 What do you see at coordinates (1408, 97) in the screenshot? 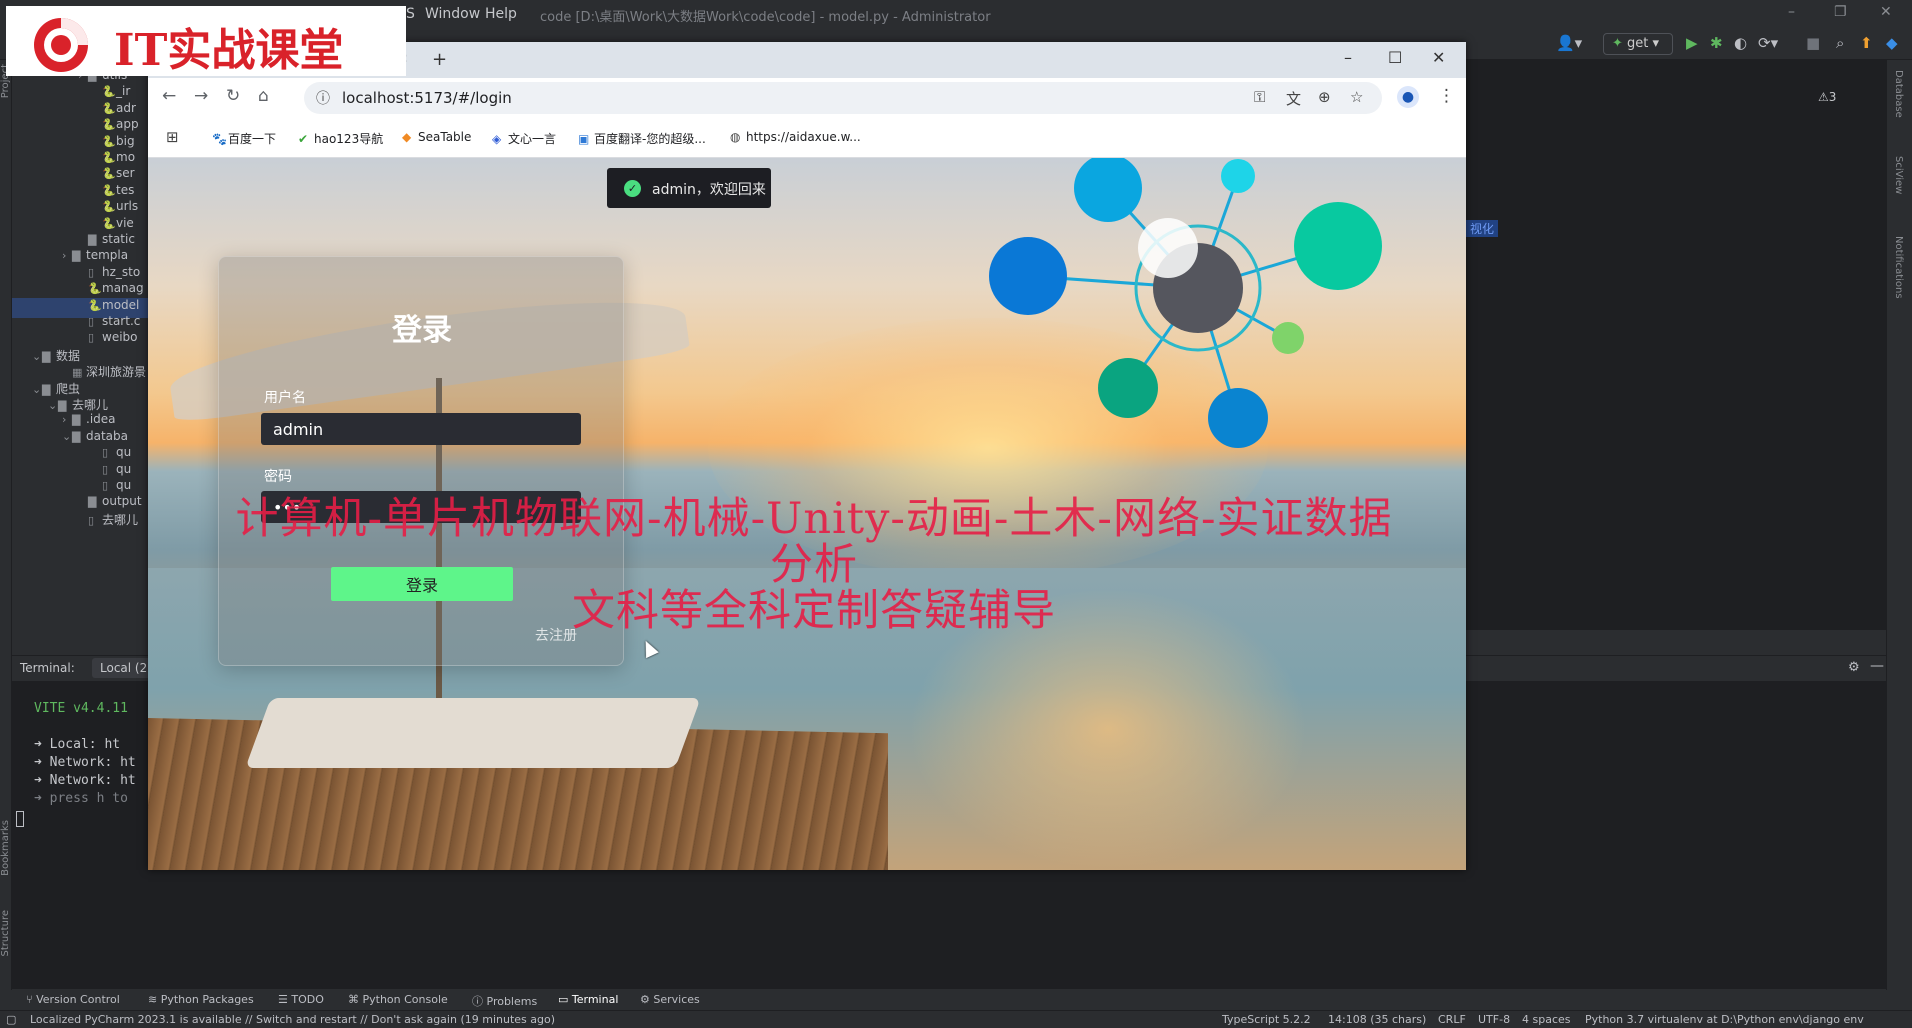
I see `profile-avatar-icon: ●` at bounding box center [1408, 97].